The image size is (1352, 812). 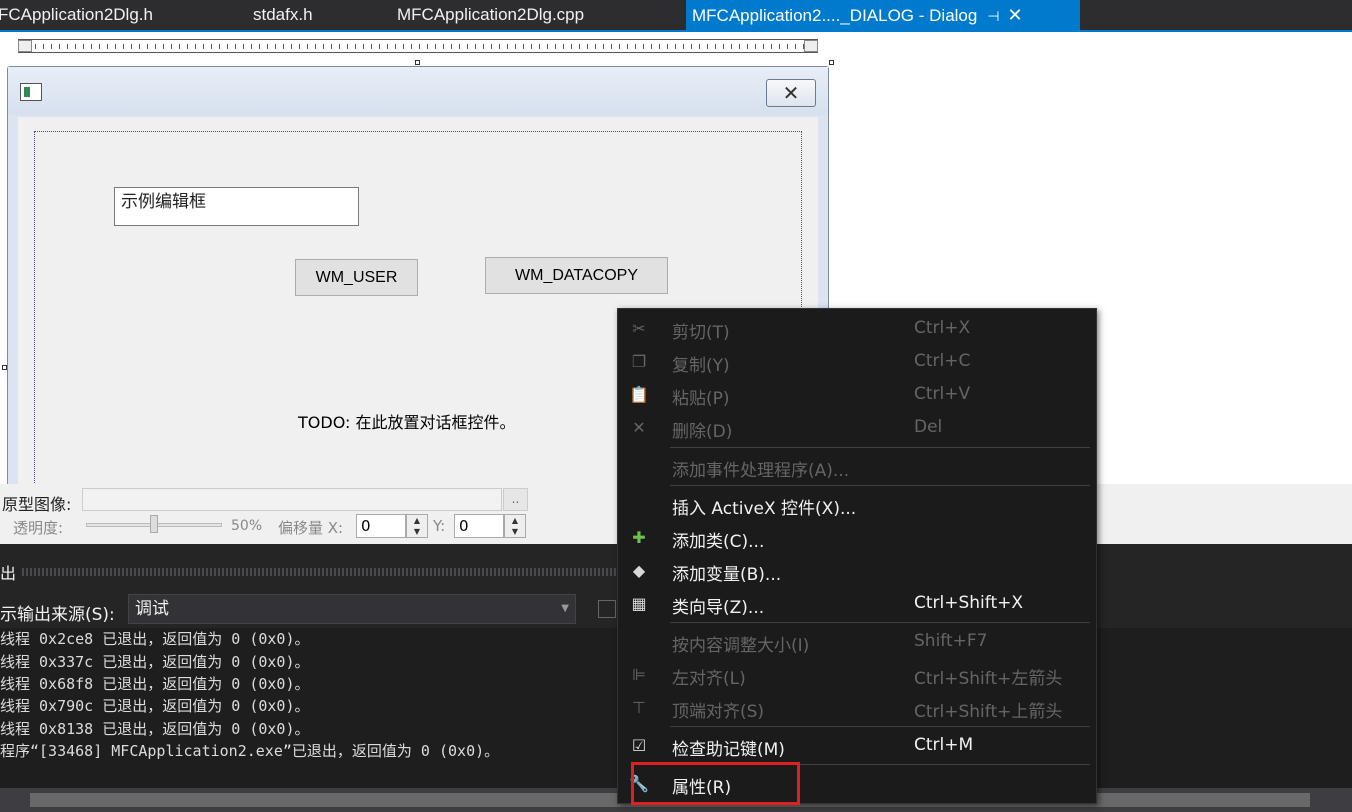 What do you see at coordinates (942, 394) in the screenshot?
I see `menu-item-shortcut: Ctrl+V` at bounding box center [942, 394].